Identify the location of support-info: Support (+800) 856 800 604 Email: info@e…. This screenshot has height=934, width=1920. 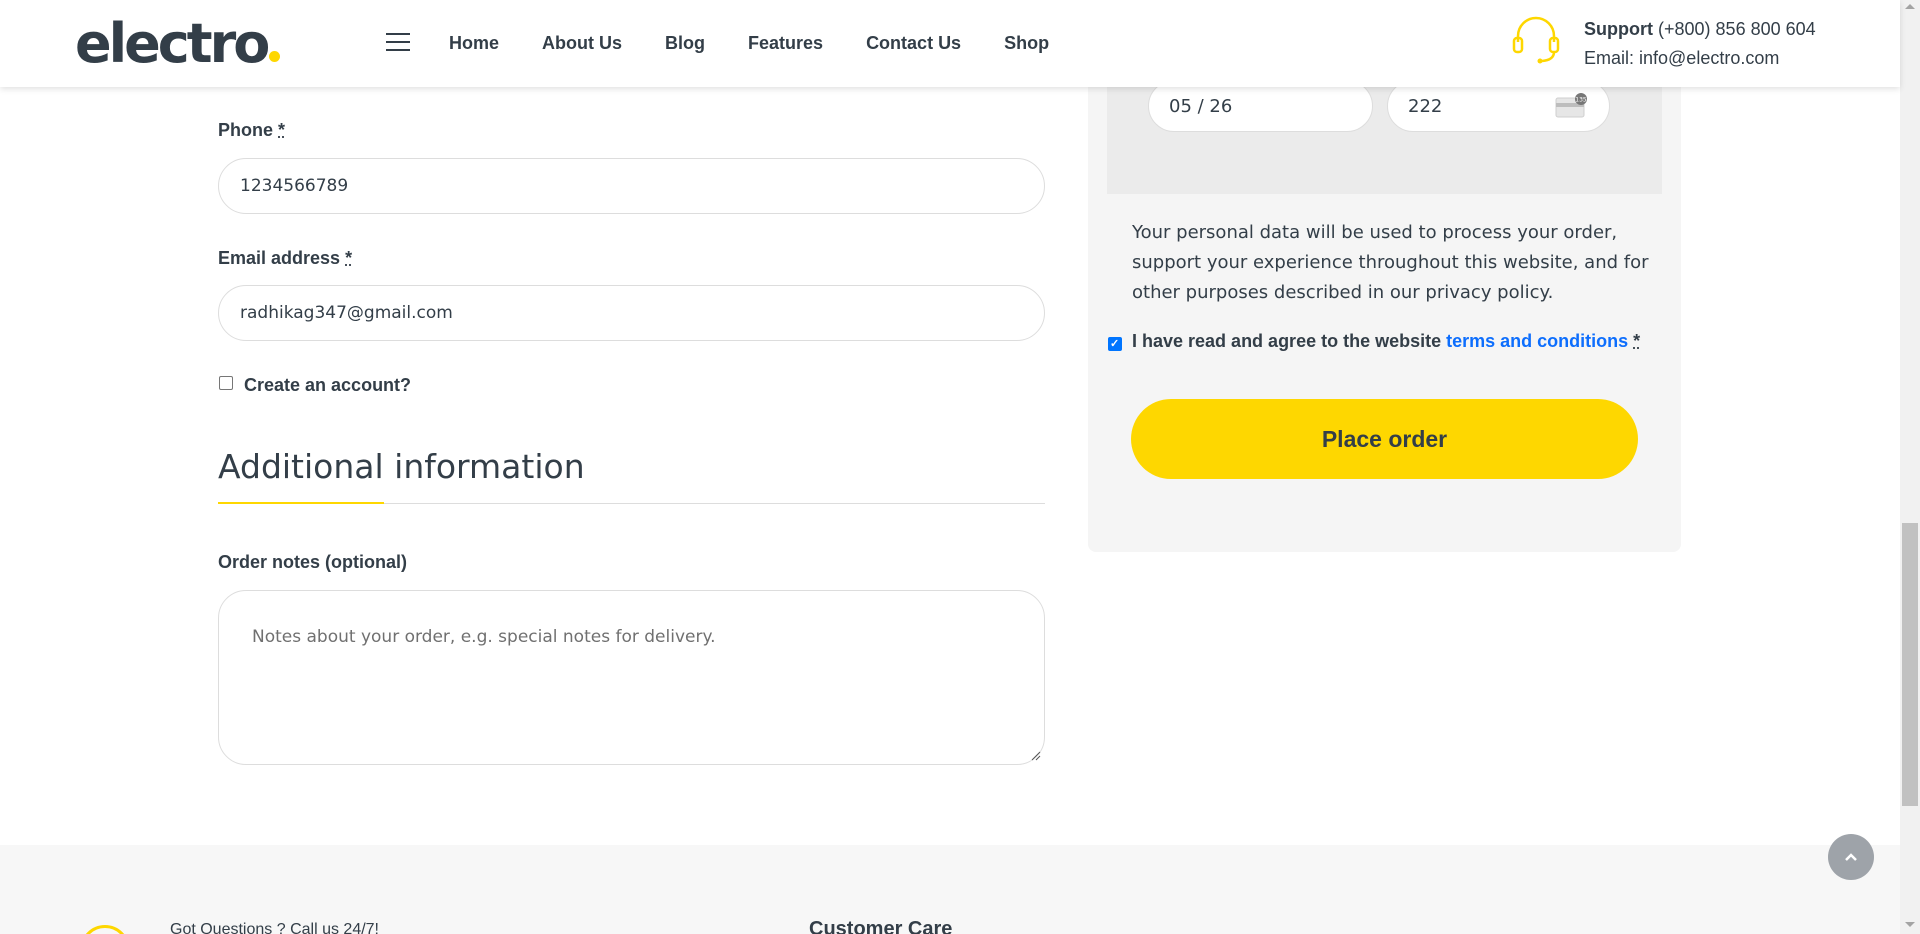
(1700, 44).